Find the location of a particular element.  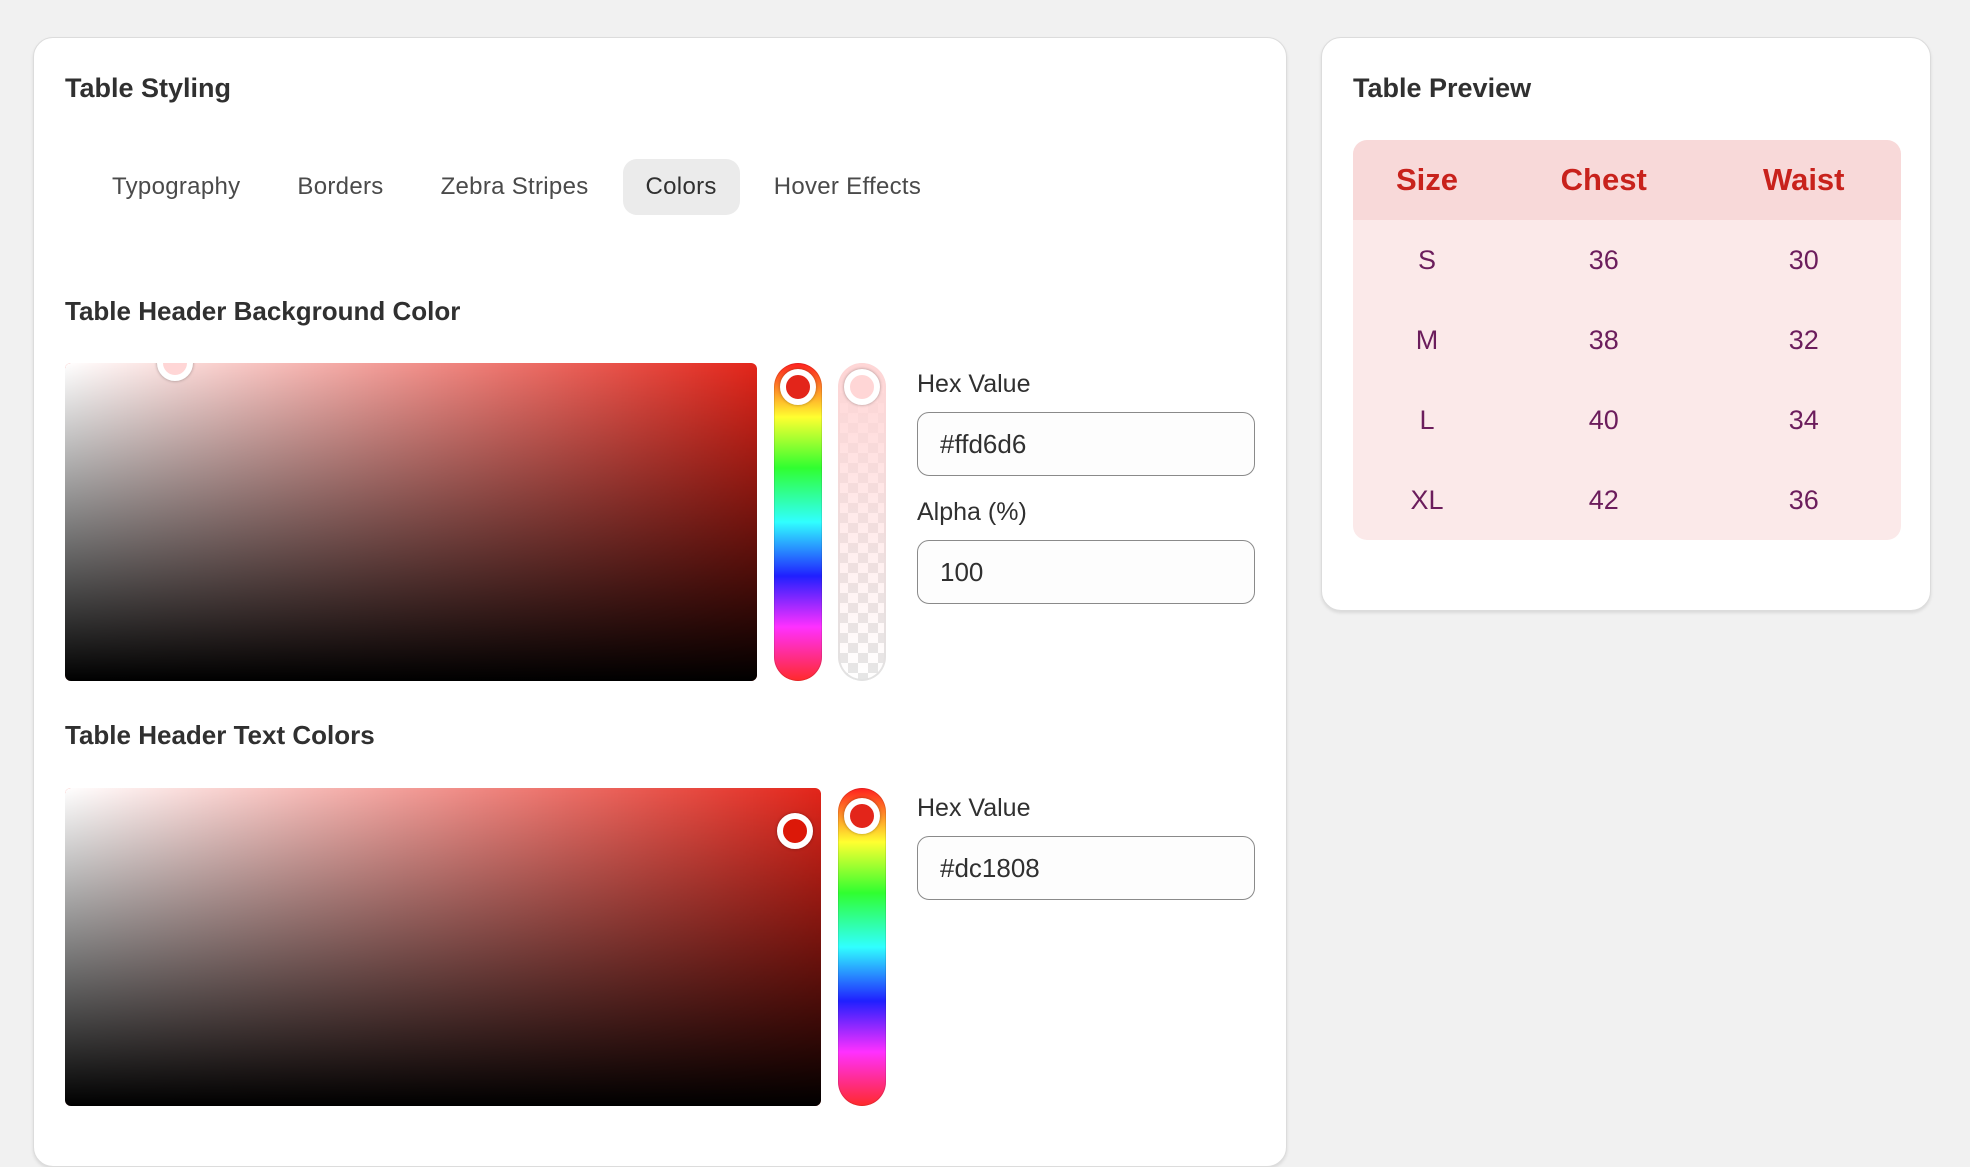

column-header-size: Size is located at coordinates (1426, 179).